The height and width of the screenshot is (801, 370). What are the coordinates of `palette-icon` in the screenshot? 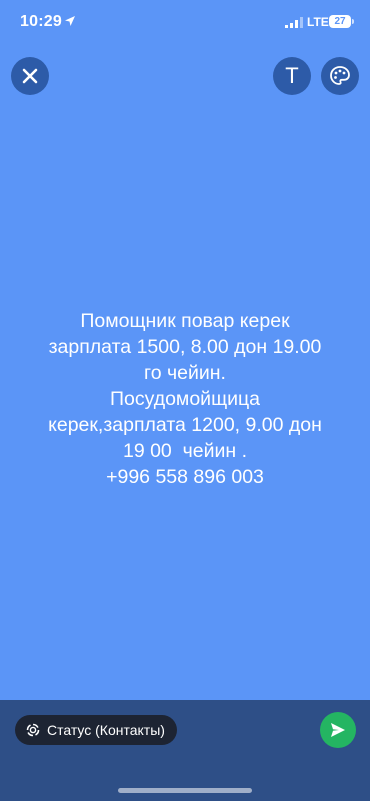 It's located at (340, 75).